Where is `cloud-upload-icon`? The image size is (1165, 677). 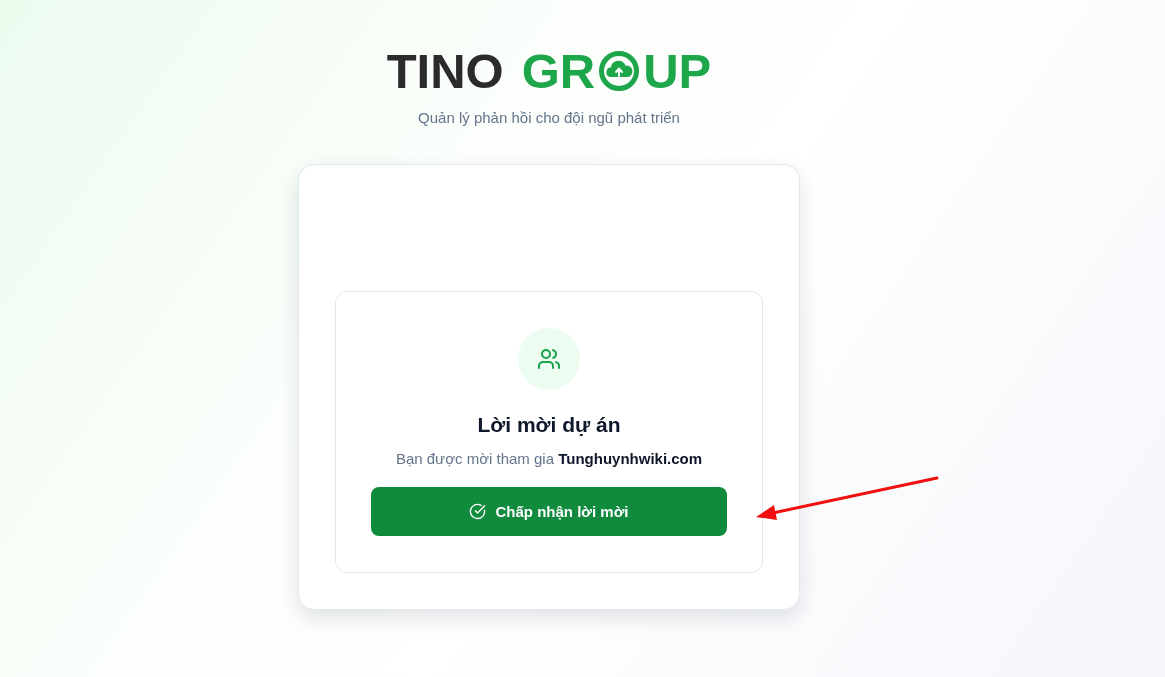 cloud-upload-icon is located at coordinates (619, 71).